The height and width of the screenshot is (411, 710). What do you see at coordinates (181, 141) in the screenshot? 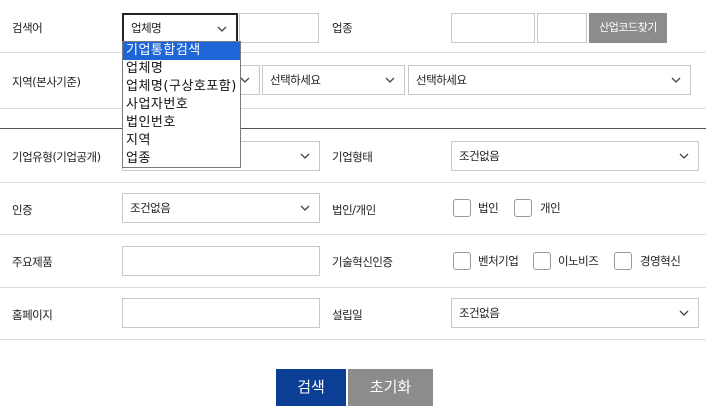
I see `dropdown-option-region: 지역` at bounding box center [181, 141].